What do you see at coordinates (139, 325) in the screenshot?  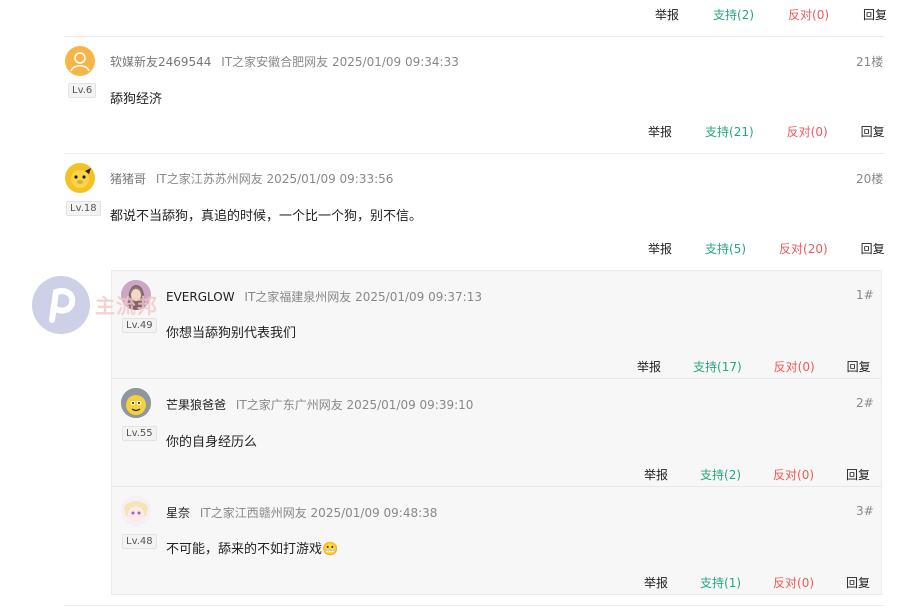 I see `level-badge: Lv.49` at bounding box center [139, 325].